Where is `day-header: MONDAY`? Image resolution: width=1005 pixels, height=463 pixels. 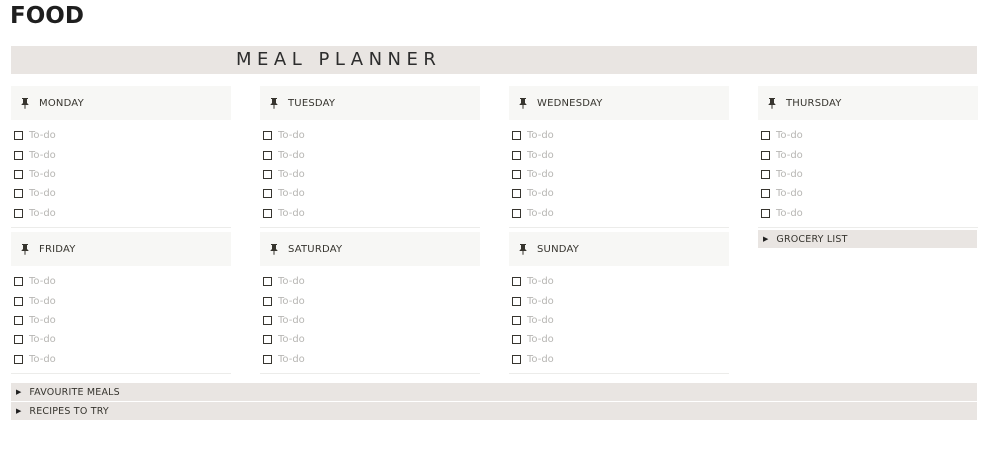
day-header: MONDAY is located at coordinates (121, 103).